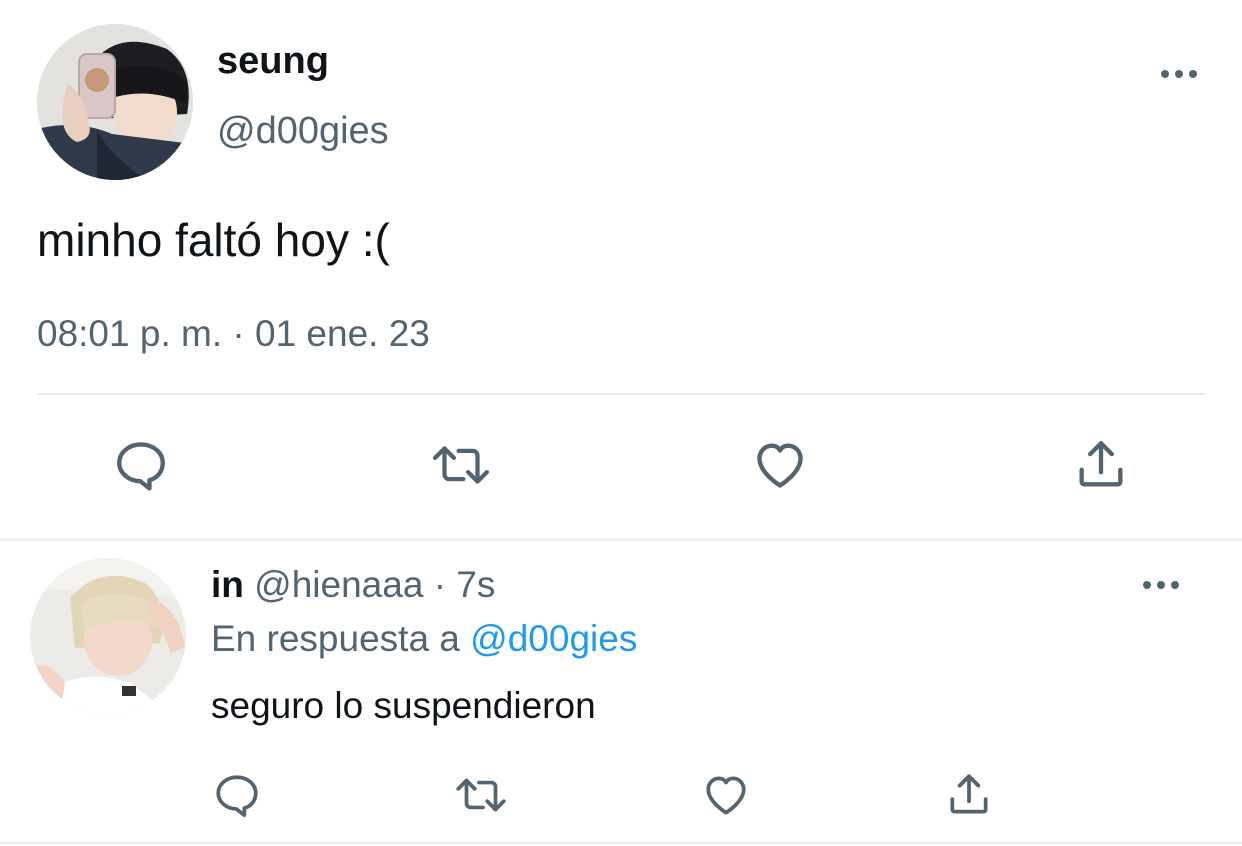 The width and height of the screenshot is (1242, 846). What do you see at coordinates (273, 61) in the screenshot?
I see `display-name: seung` at bounding box center [273, 61].